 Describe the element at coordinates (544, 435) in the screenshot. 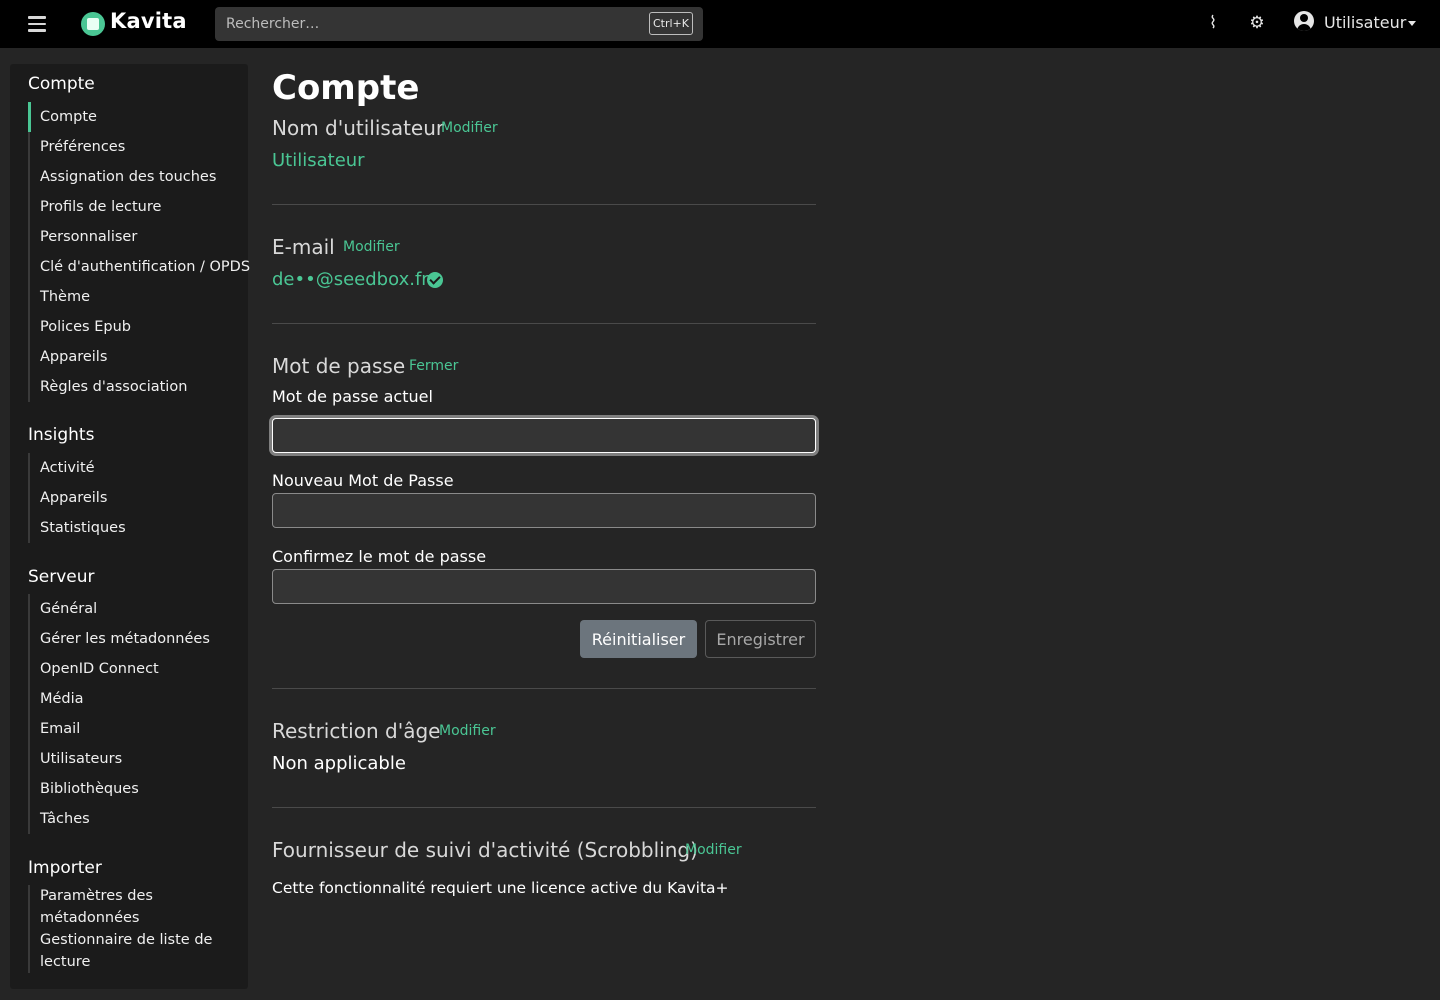

I see `current-password-field` at that location.